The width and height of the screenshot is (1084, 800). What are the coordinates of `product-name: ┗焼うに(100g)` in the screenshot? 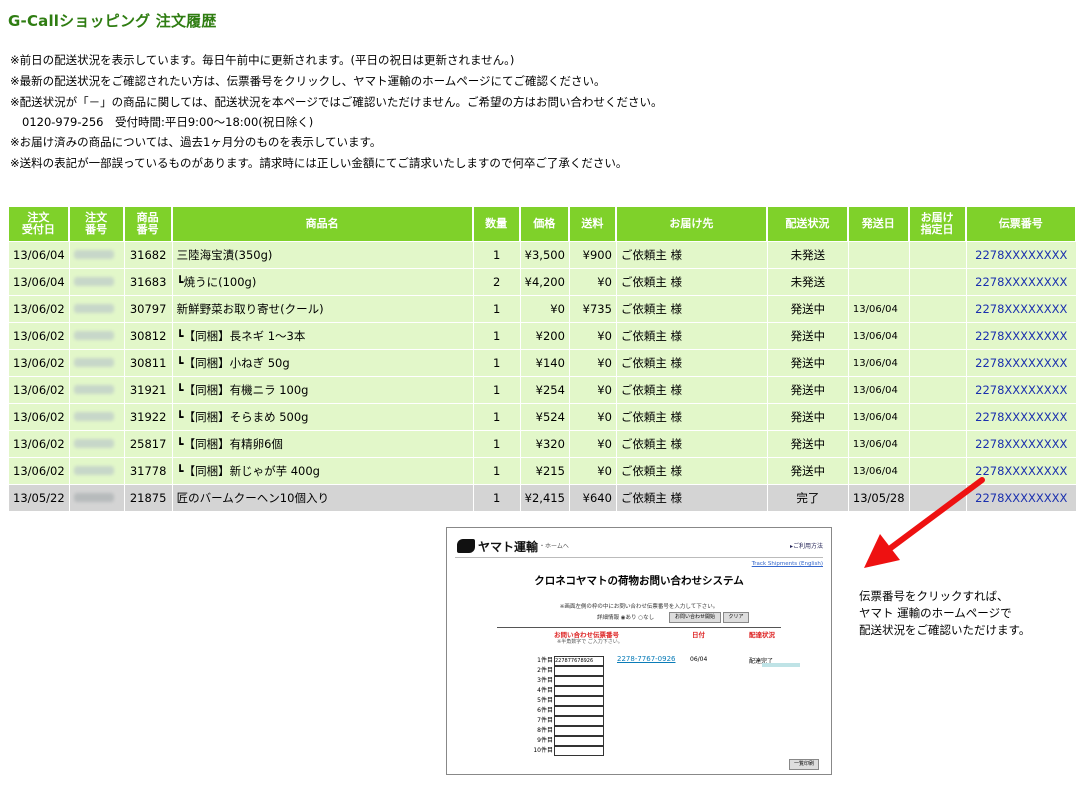 It's located at (322, 281).